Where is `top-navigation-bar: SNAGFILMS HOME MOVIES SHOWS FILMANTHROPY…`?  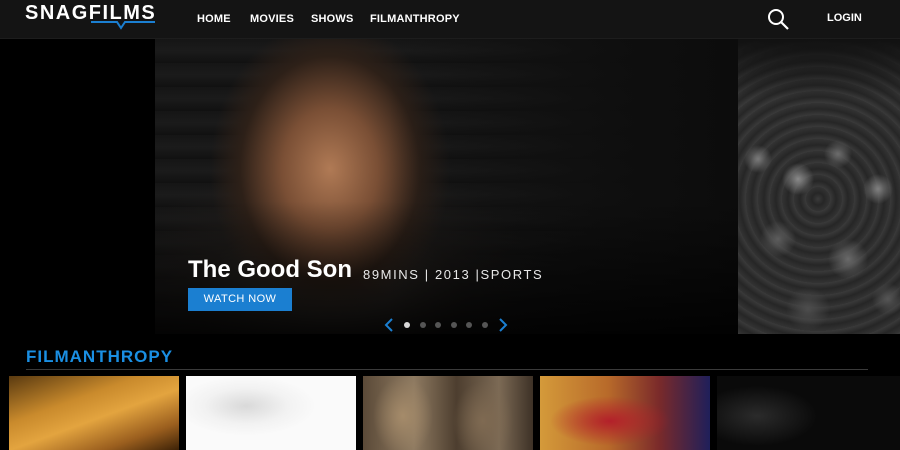 top-navigation-bar: SNAGFILMS HOME MOVIES SHOWS FILMANTHROPY… is located at coordinates (450, 19).